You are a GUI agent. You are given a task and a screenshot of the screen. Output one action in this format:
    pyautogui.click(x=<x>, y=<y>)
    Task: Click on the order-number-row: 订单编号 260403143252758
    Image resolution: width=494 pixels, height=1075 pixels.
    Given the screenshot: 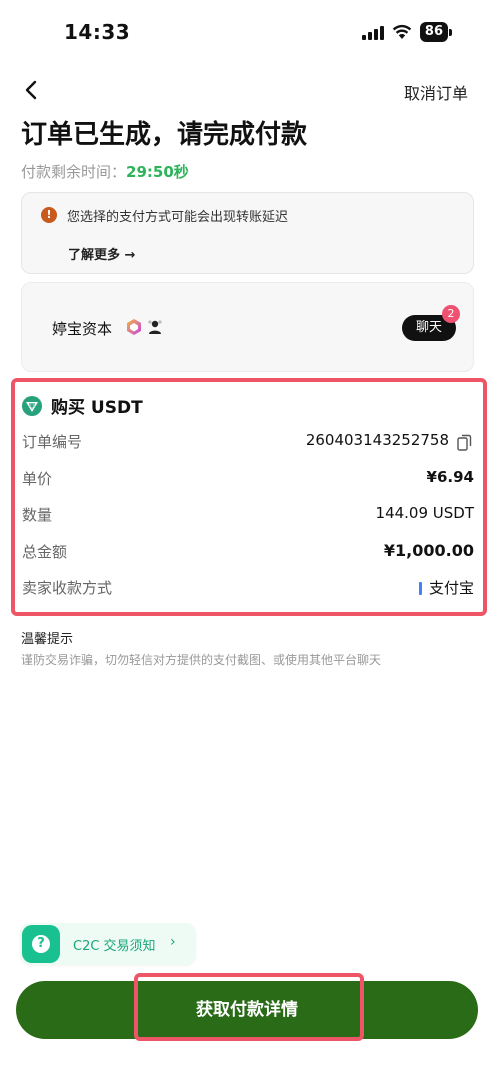 What is the action you would take?
    pyautogui.click(x=248, y=443)
    